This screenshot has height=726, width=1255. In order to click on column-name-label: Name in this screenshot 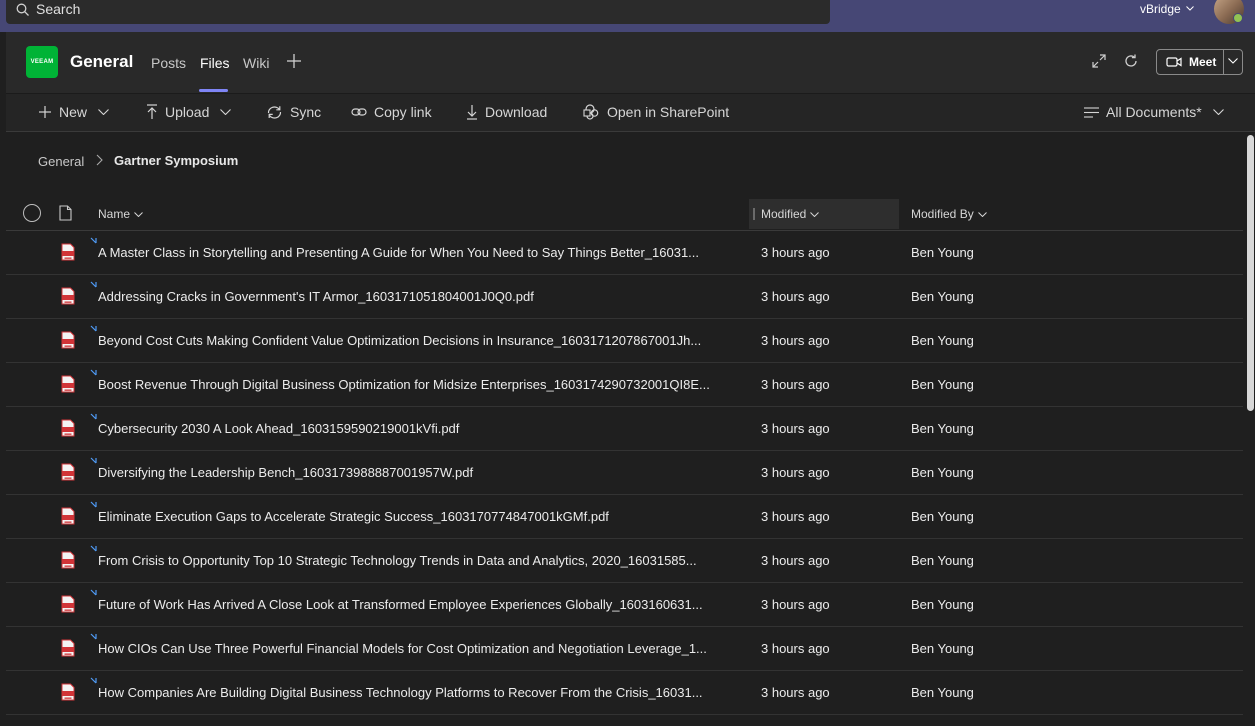, I will do `click(114, 214)`.